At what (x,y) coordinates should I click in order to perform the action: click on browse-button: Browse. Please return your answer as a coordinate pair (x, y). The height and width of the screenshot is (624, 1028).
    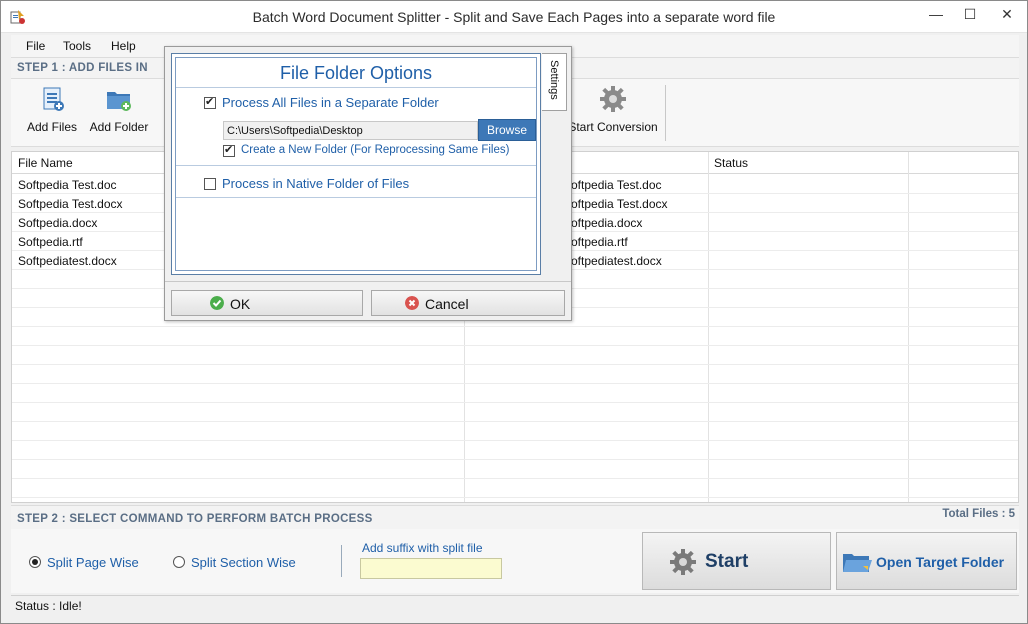
    Looking at the image, I should click on (507, 130).